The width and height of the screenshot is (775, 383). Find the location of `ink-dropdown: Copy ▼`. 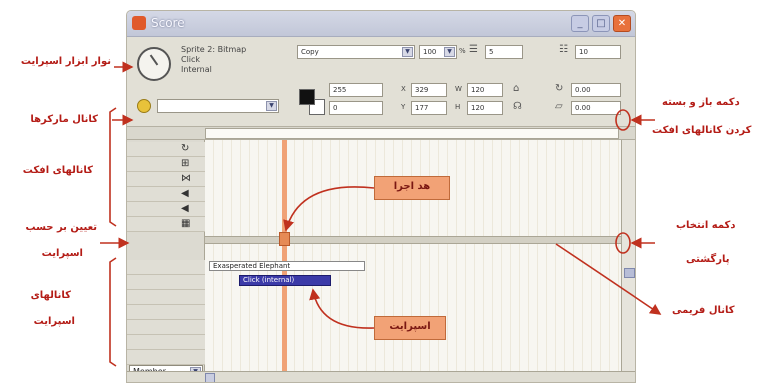

ink-dropdown: Copy ▼ is located at coordinates (356, 52).